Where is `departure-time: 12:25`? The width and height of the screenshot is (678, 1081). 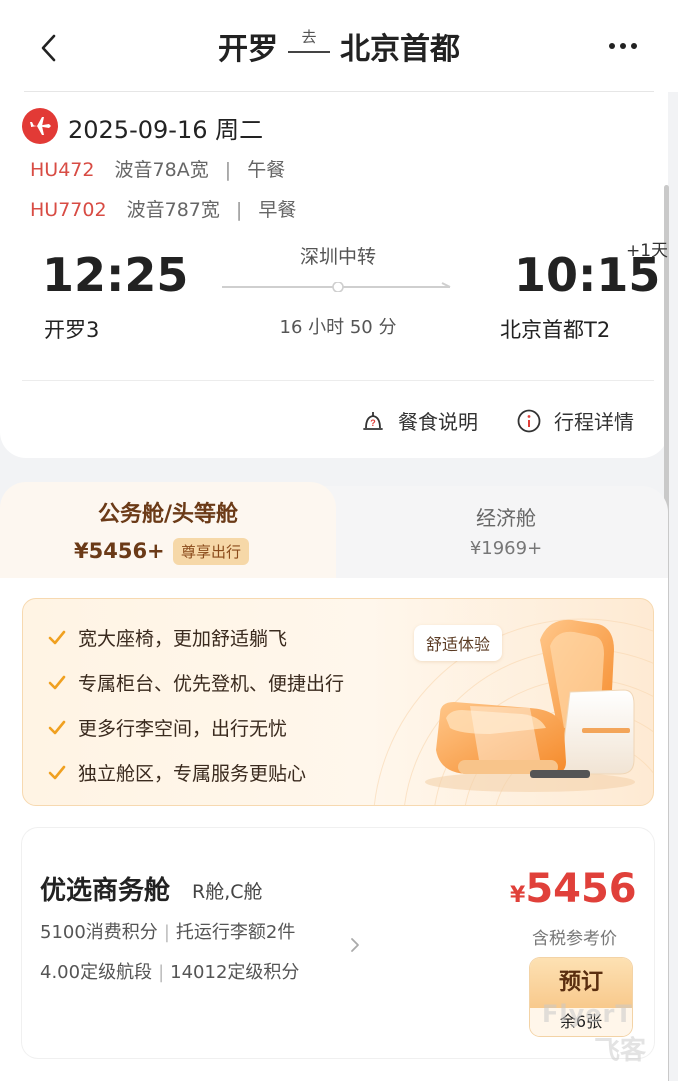 departure-time: 12:25 is located at coordinates (115, 275).